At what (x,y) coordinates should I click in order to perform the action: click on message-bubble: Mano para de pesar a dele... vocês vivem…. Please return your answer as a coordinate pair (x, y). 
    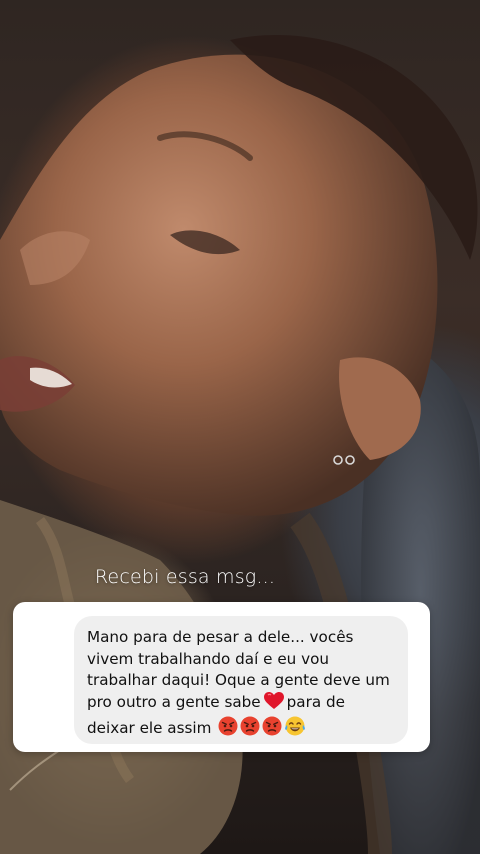
    Looking at the image, I should click on (241, 680).